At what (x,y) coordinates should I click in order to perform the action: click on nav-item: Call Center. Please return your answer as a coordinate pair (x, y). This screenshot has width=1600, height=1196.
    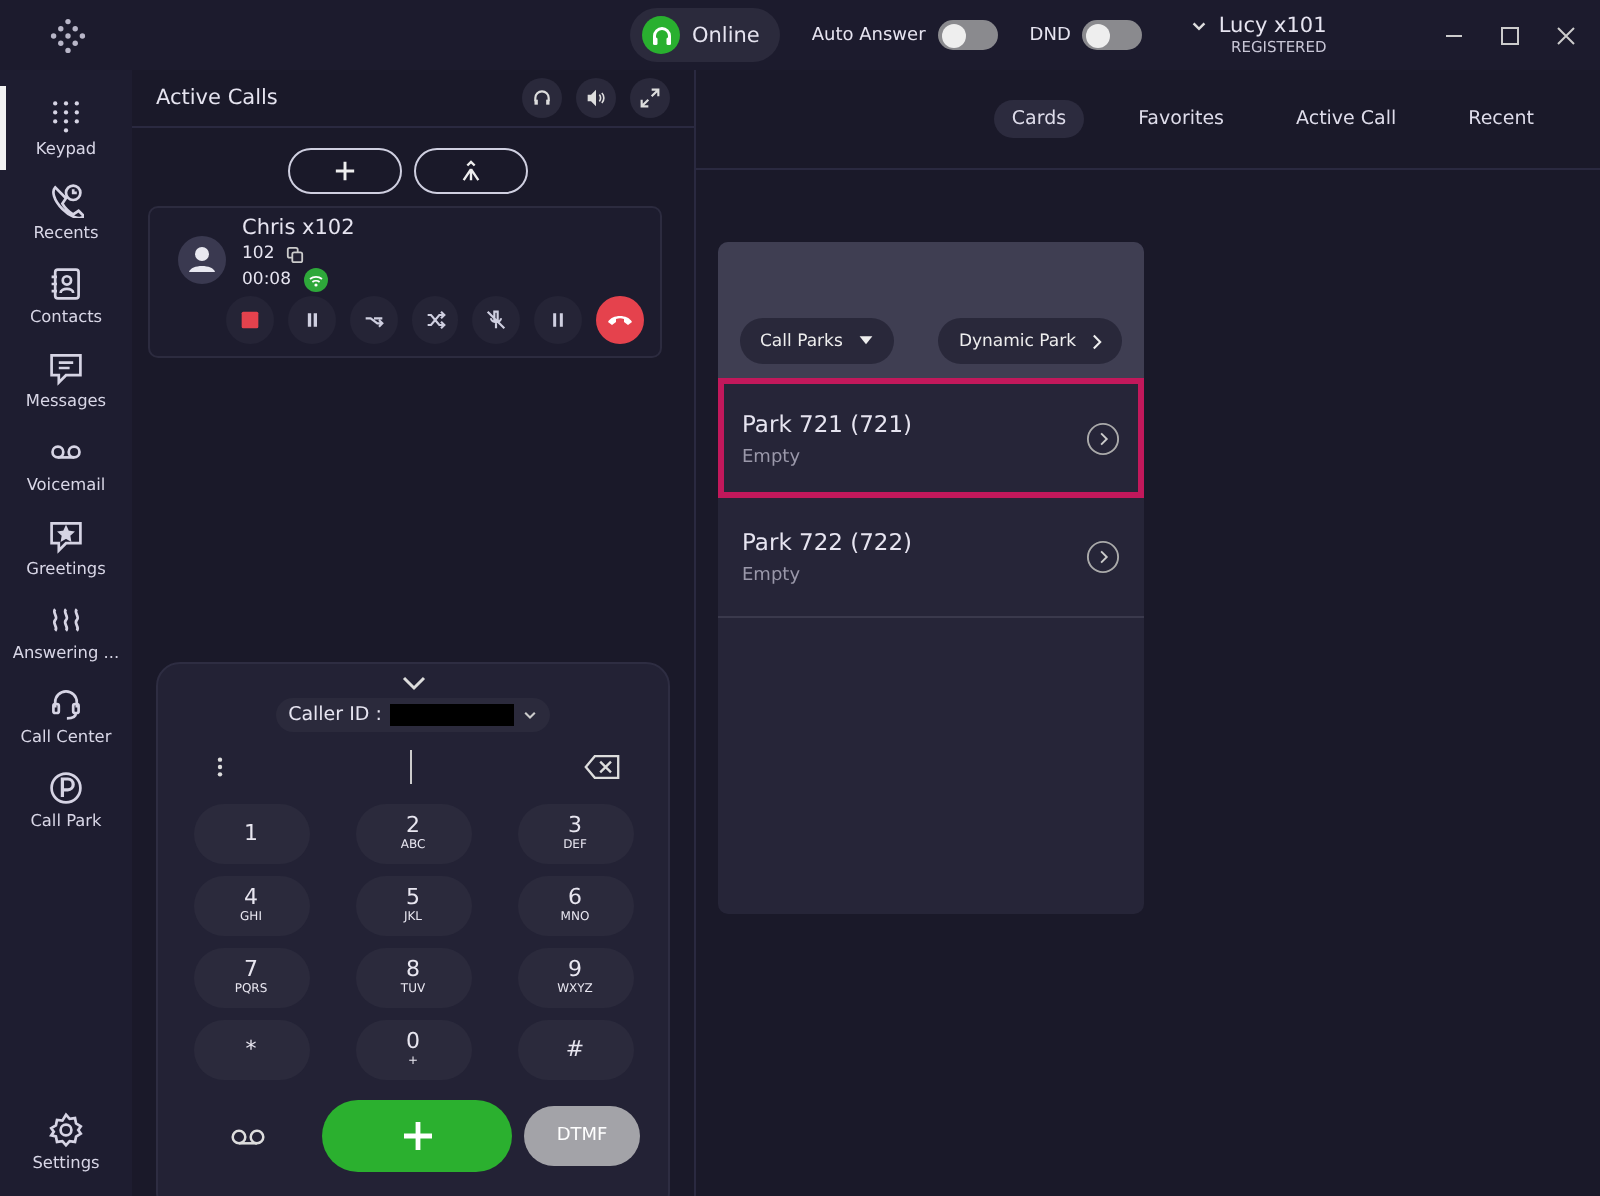
    Looking at the image, I should click on (66, 716).